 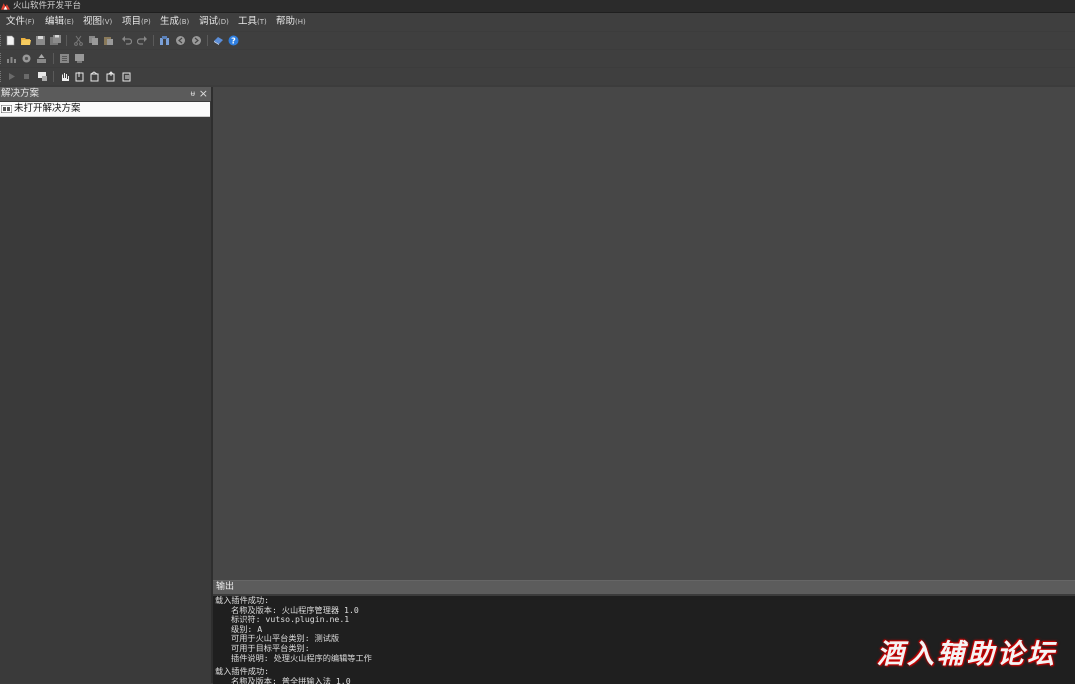 I want to click on output-panel-header: 输出, so click(x=644, y=587).